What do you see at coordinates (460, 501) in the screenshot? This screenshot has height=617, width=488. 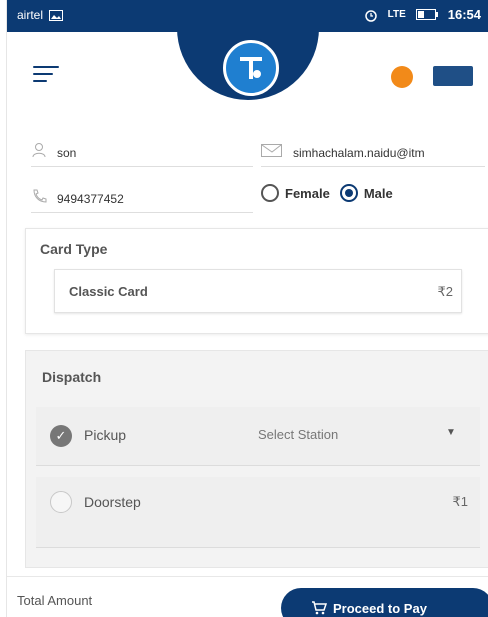 I see `doorstep-price: ₹1` at bounding box center [460, 501].